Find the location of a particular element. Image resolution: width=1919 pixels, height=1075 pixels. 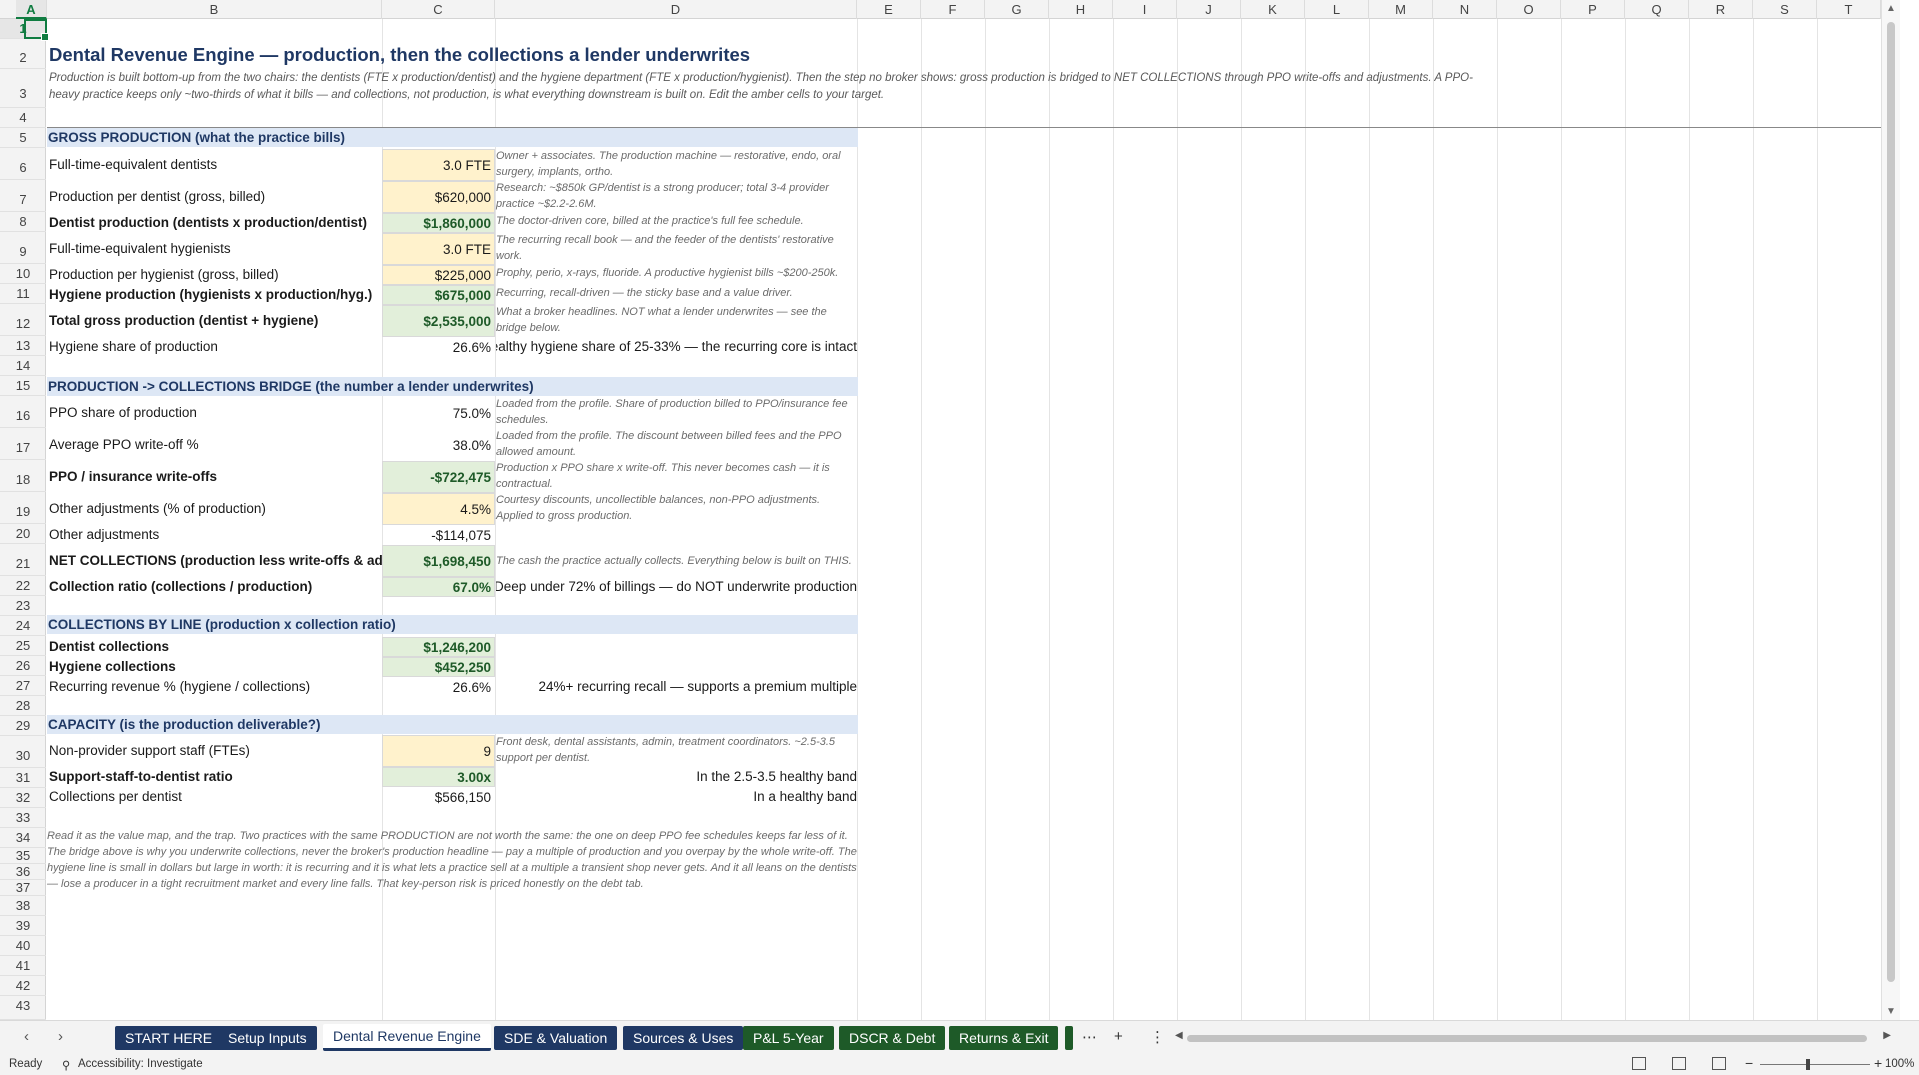

row-header: 27 is located at coordinates (23, 686).